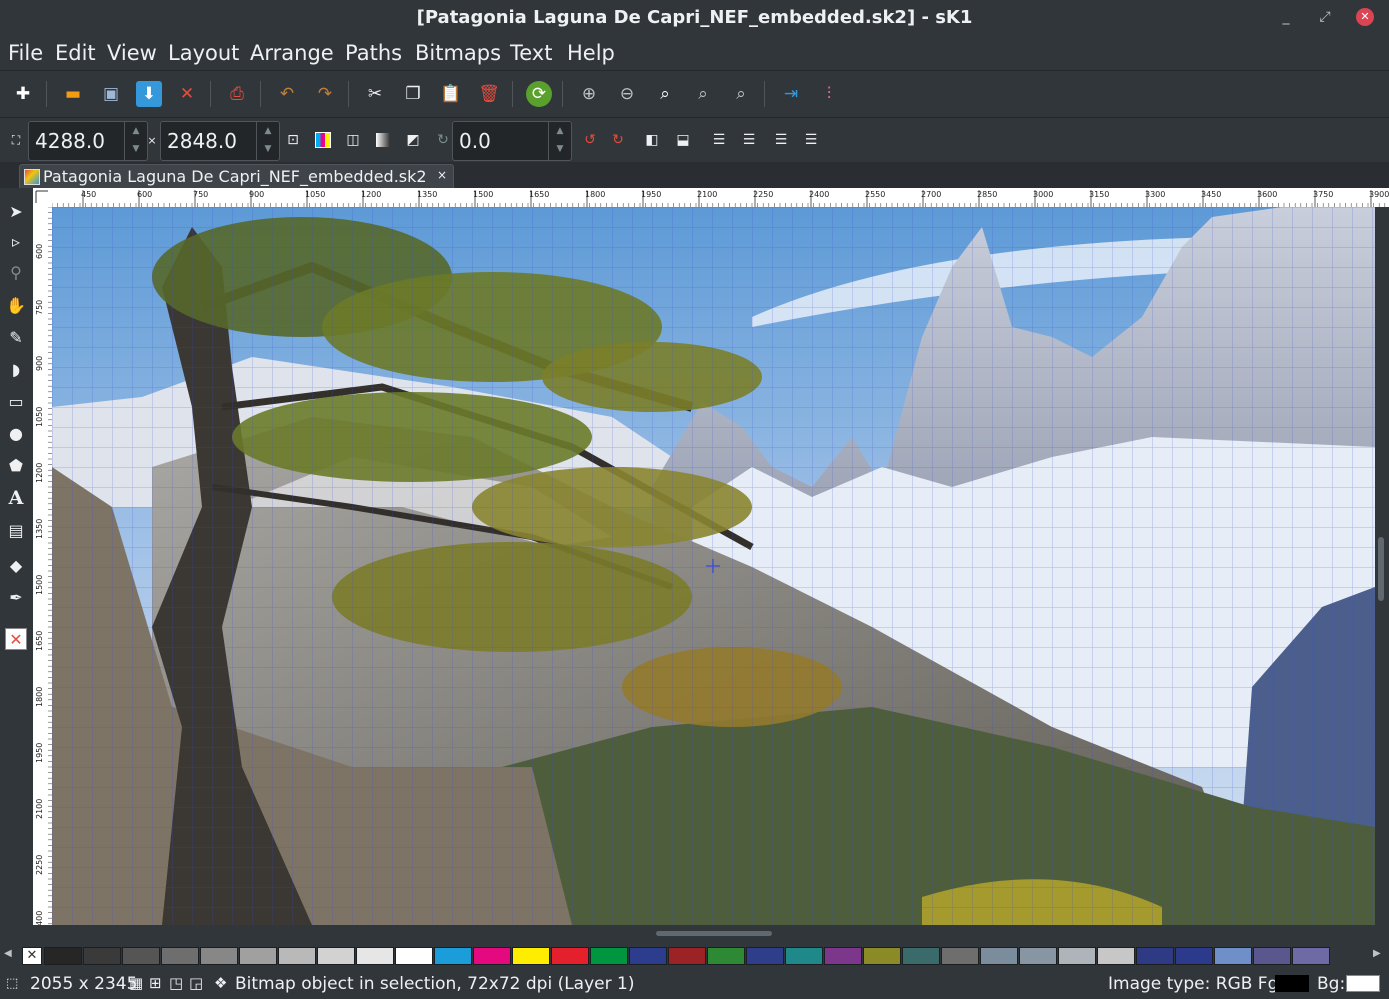 The image size is (1389, 999). Describe the element at coordinates (23, 94) in the screenshot. I see `new-icon: ✚` at that location.